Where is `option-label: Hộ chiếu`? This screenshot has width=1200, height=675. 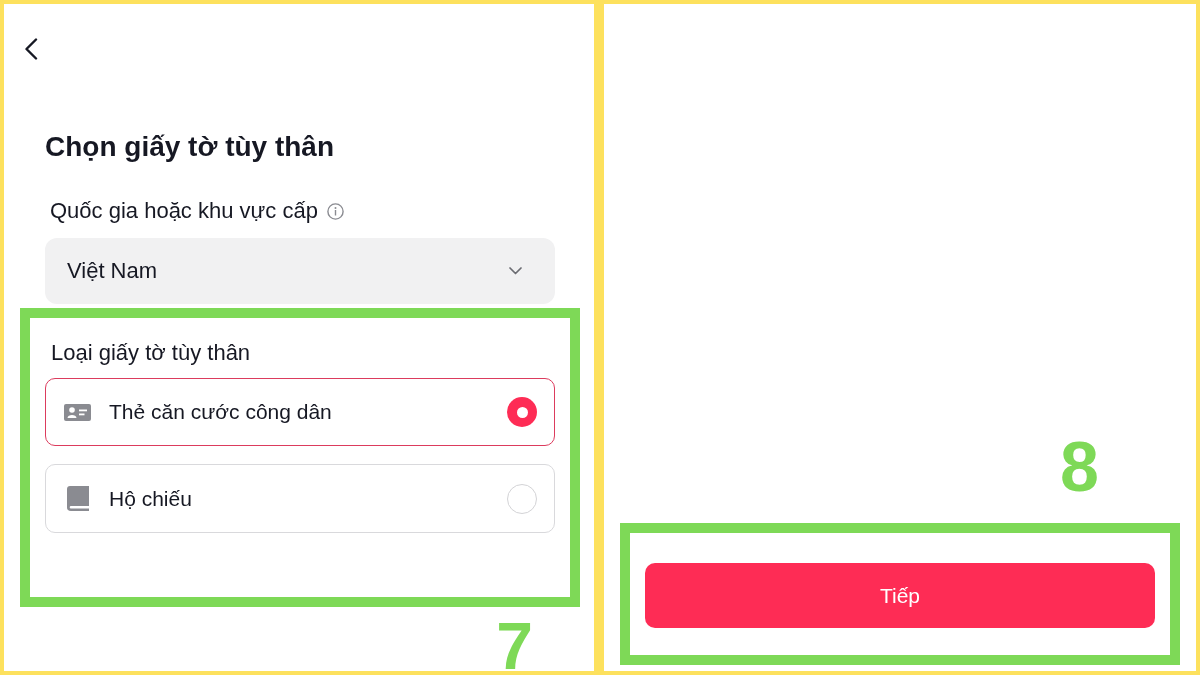
option-label: Hộ chiếu is located at coordinates (151, 498).